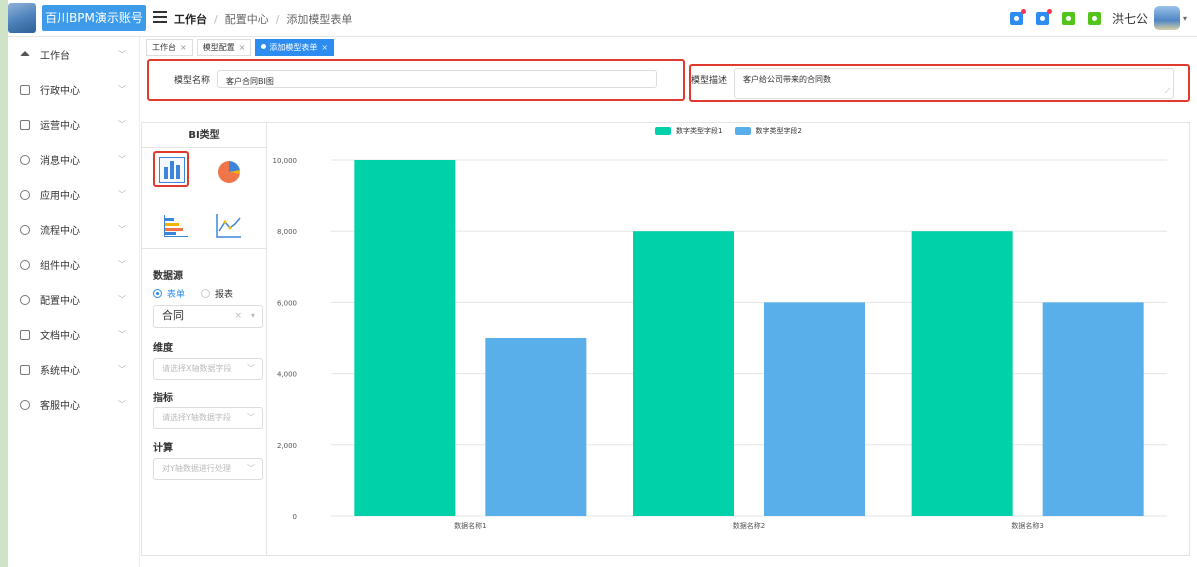  I want to click on top-bar: 百川BPM演示账号 工作台 / 配置中心 / 添加模型表单 洪七公 ▾, so click(602, 18).